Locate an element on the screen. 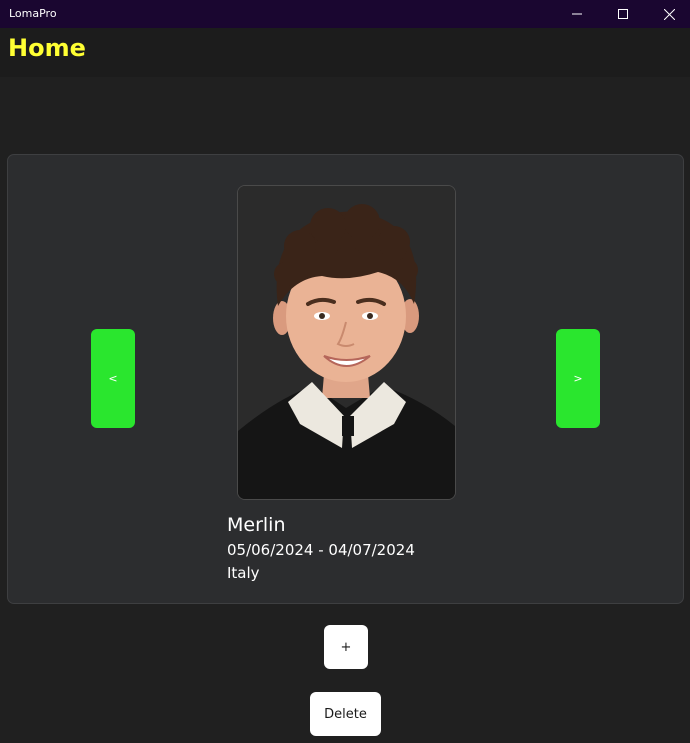  add-button: + is located at coordinates (346, 647).